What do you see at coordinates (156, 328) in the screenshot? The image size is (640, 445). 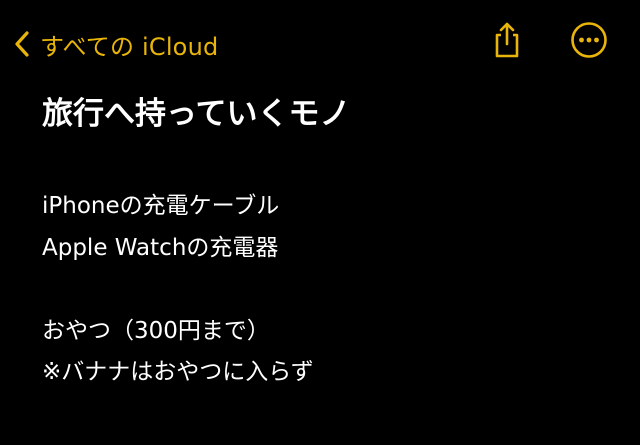 I see `note-line: おやつ（300円まで）` at bounding box center [156, 328].